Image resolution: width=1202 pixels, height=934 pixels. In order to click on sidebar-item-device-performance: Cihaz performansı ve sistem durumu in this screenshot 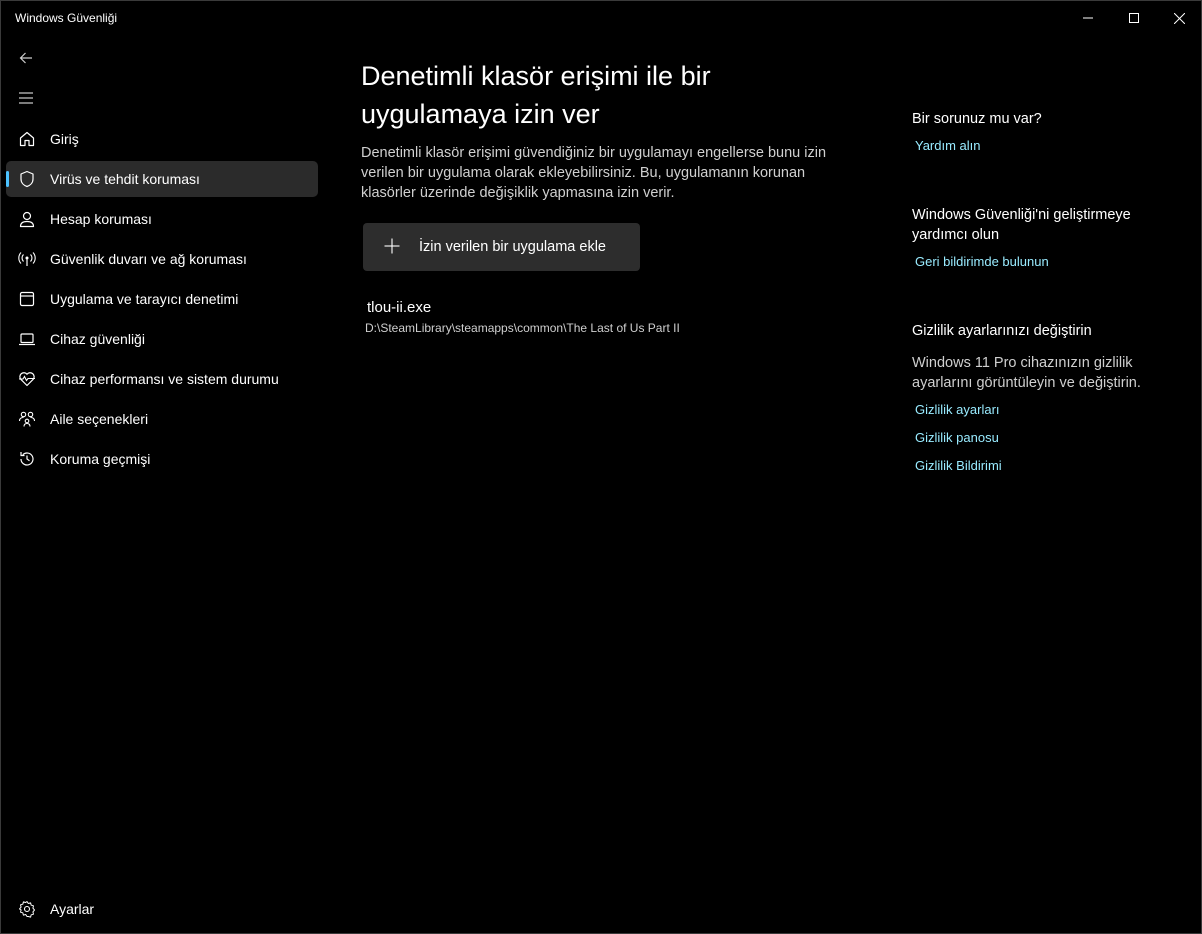, I will do `click(162, 379)`.